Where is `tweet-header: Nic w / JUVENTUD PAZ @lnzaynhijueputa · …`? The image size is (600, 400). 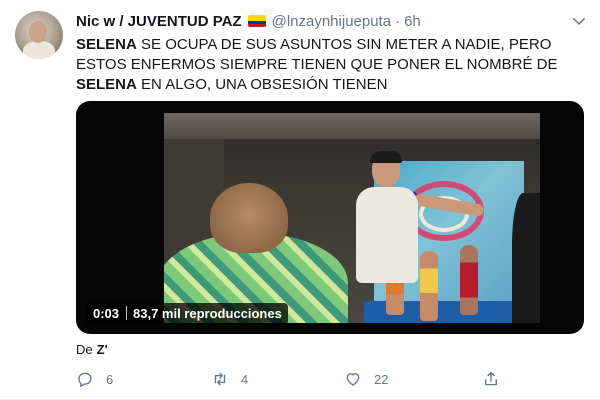
tweet-header: Nic w / JUVENTUD PAZ @lnzaynhijueputa · … is located at coordinates (248, 21).